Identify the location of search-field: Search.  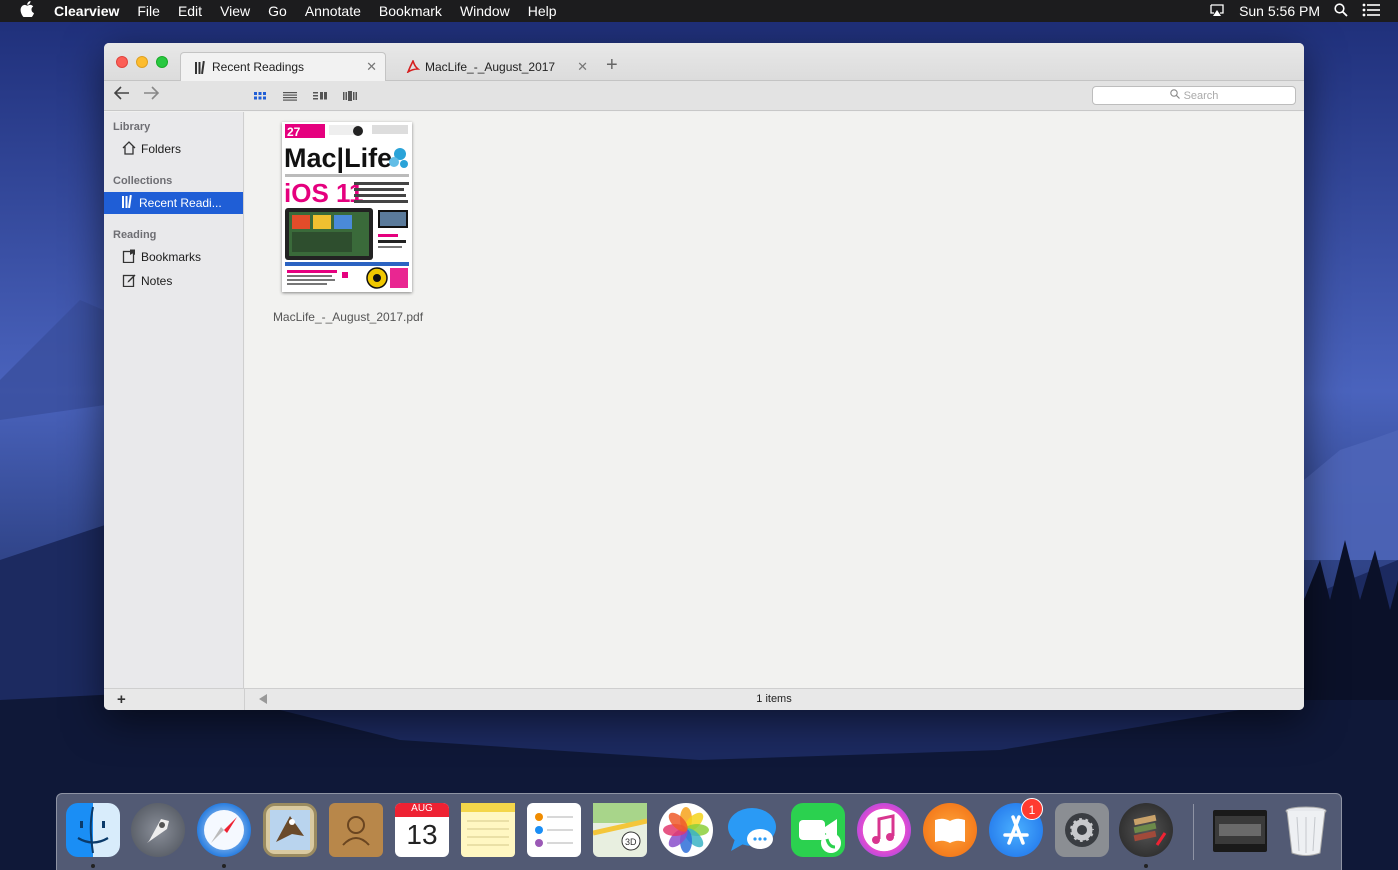
(1194, 95).